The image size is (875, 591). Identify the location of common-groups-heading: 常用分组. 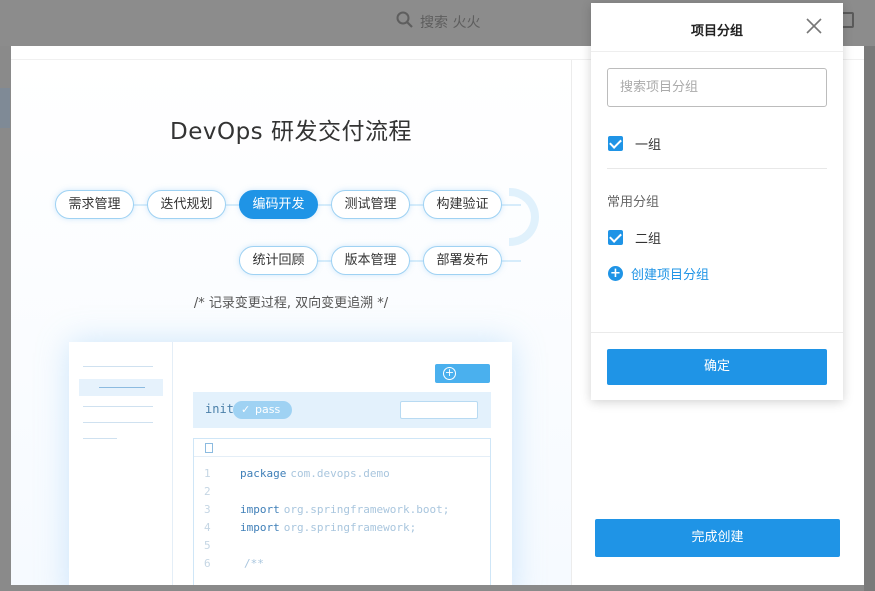
(633, 202).